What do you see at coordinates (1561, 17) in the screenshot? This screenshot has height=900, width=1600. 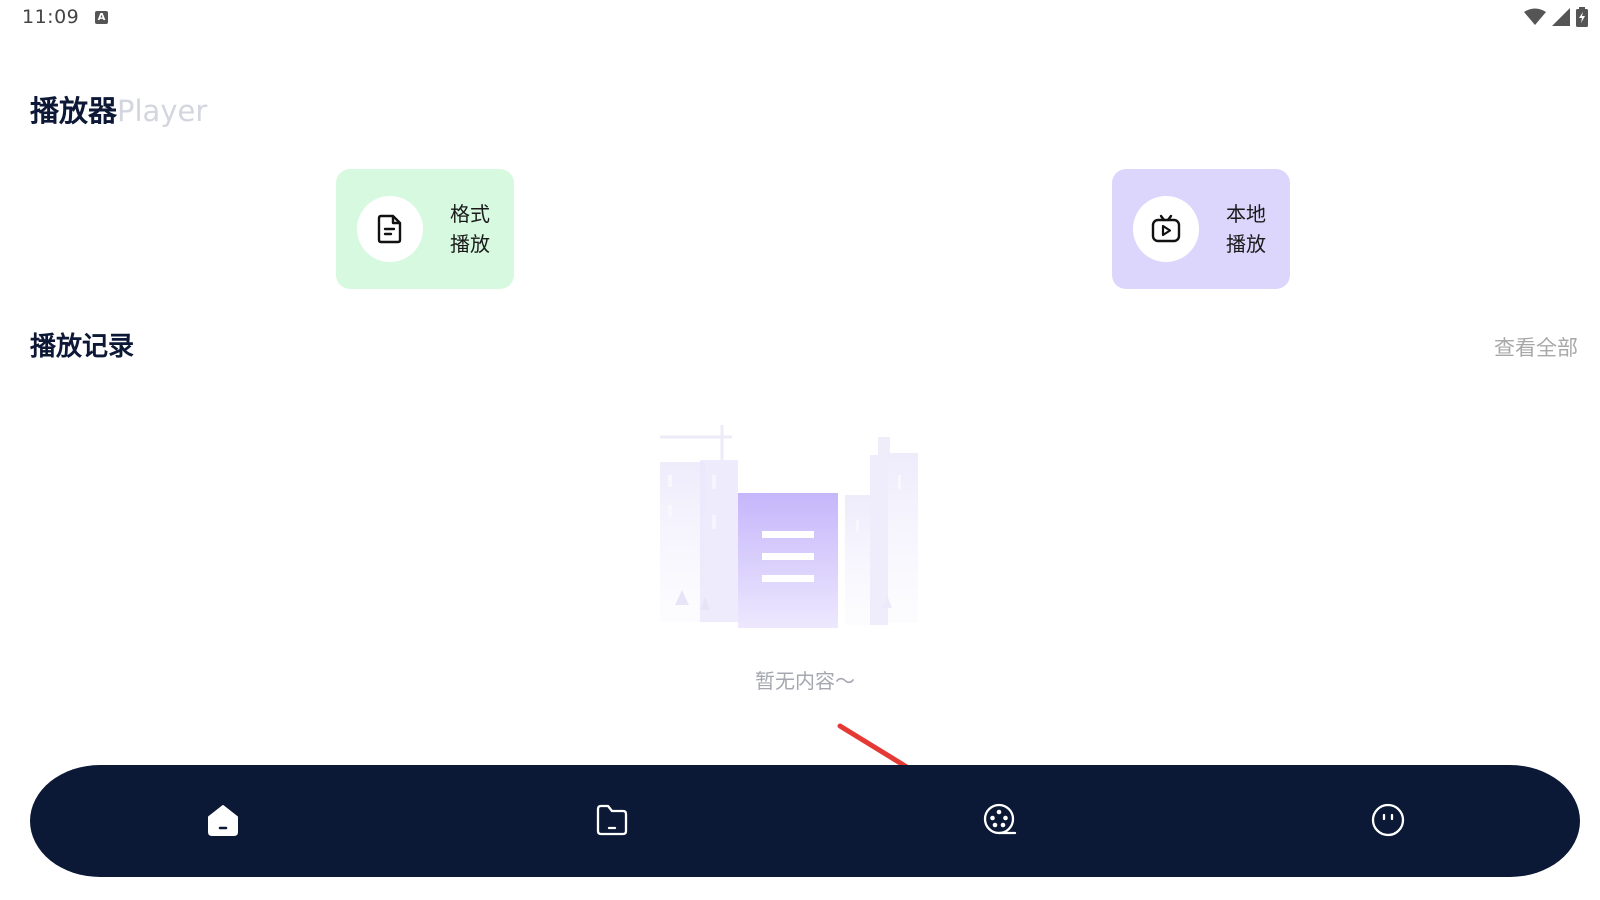 I see `signal-icon` at bounding box center [1561, 17].